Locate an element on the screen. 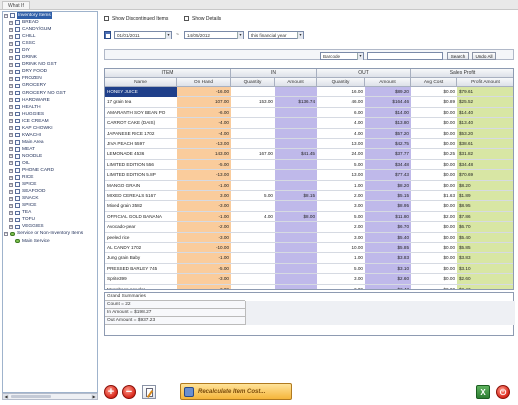 The image size is (518, 405). scroll-right-icon: ▶ is located at coordinates (94, 396).